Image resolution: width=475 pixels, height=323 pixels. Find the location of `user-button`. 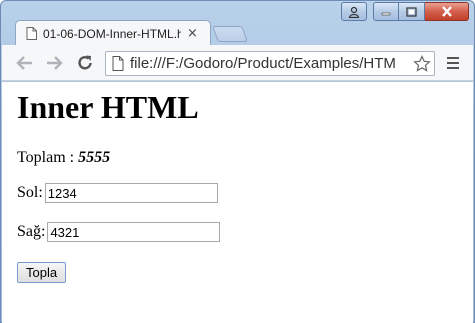

user-button is located at coordinates (354, 11).